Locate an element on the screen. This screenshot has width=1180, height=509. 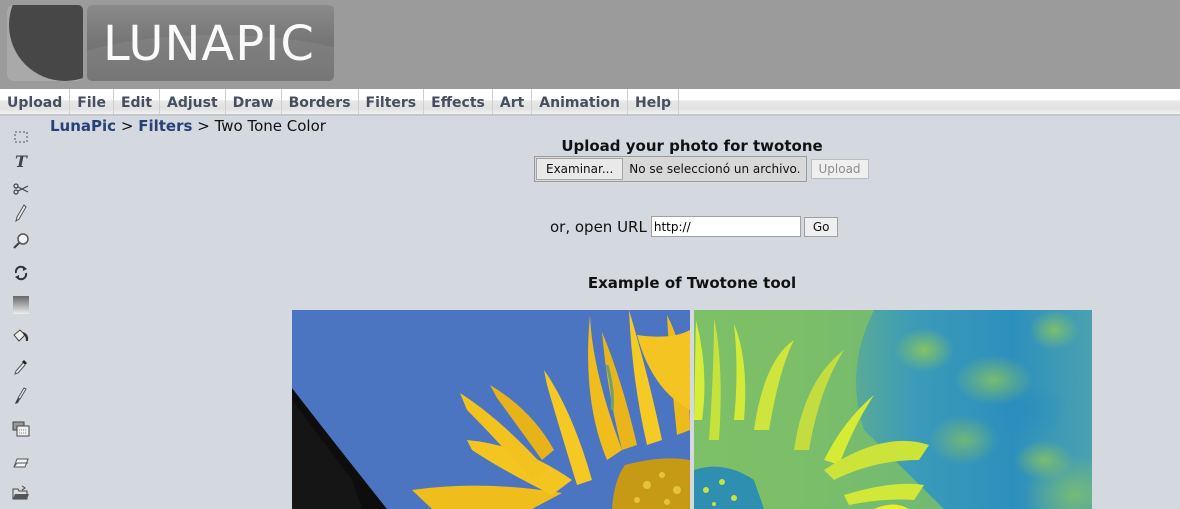
scissors-icon is located at coordinates (21, 189).